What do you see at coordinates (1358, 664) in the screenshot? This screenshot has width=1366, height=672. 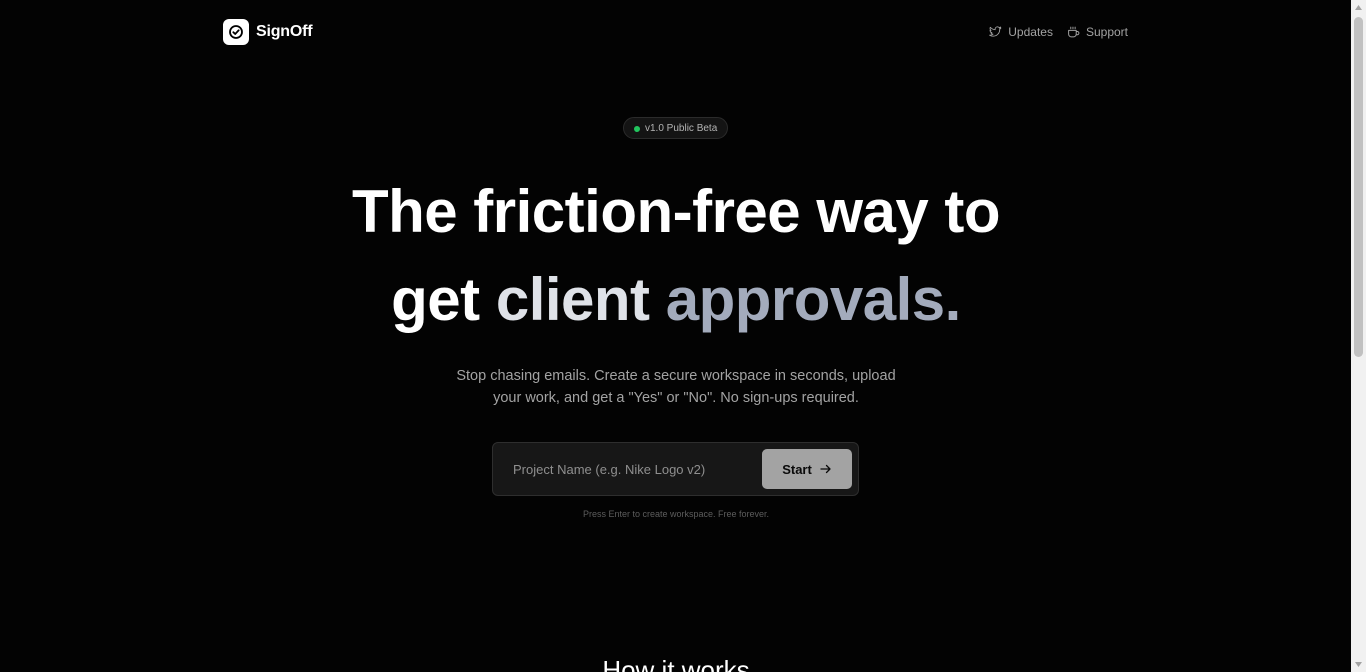 I see `scroll-down-arrow-icon` at bounding box center [1358, 664].